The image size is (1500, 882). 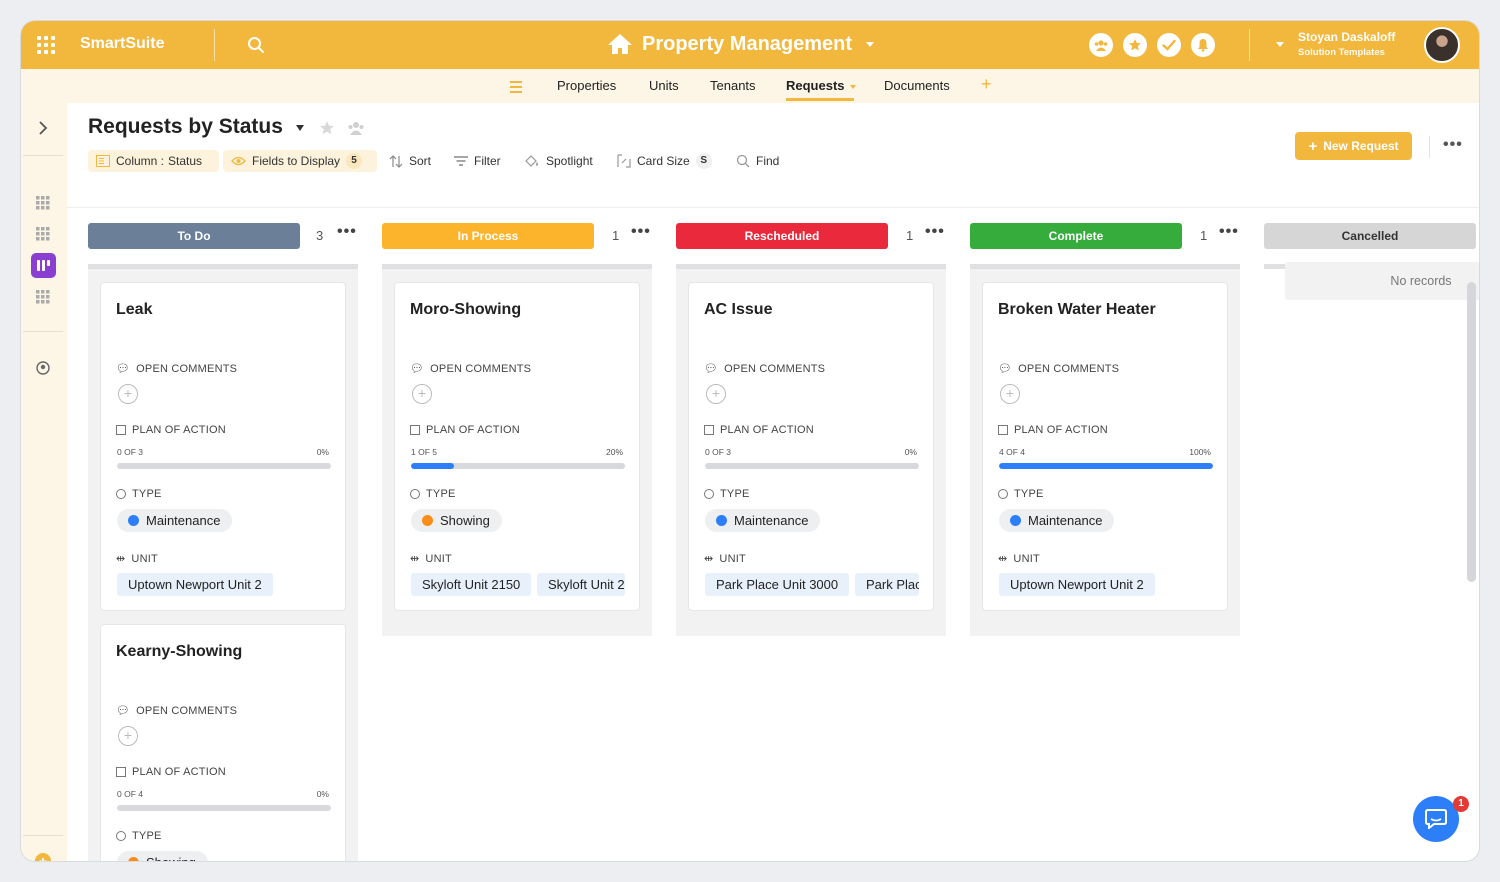 What do you see at coordinates (122, 43) in the screenshot?
I see `brand-name: SmartSuite` at bounding box center [122, 43].